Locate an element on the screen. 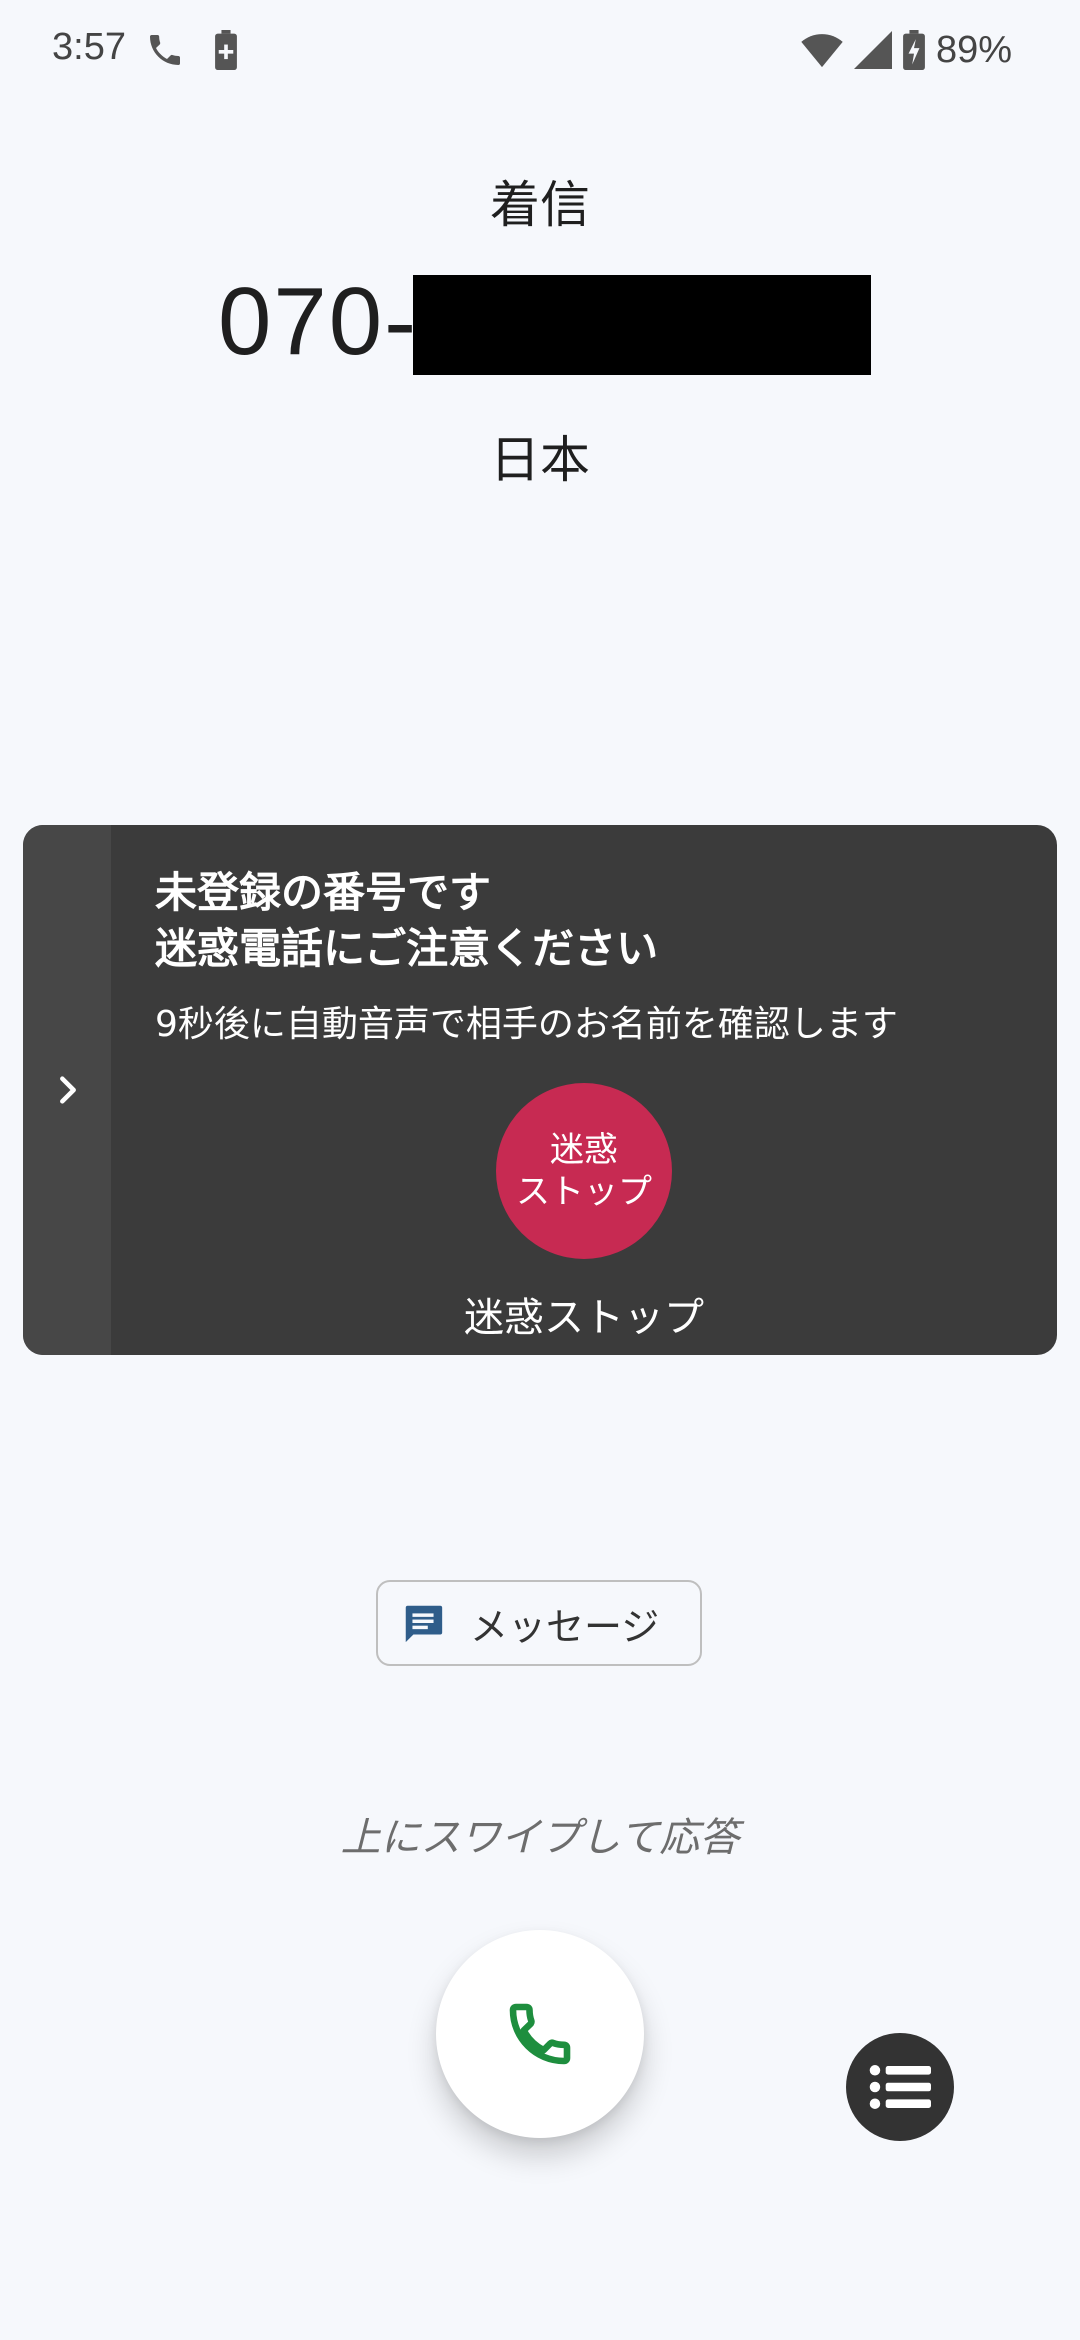 The image size is (1080, 2340). status-right-group: 89% is located at coordinates (906, 50).